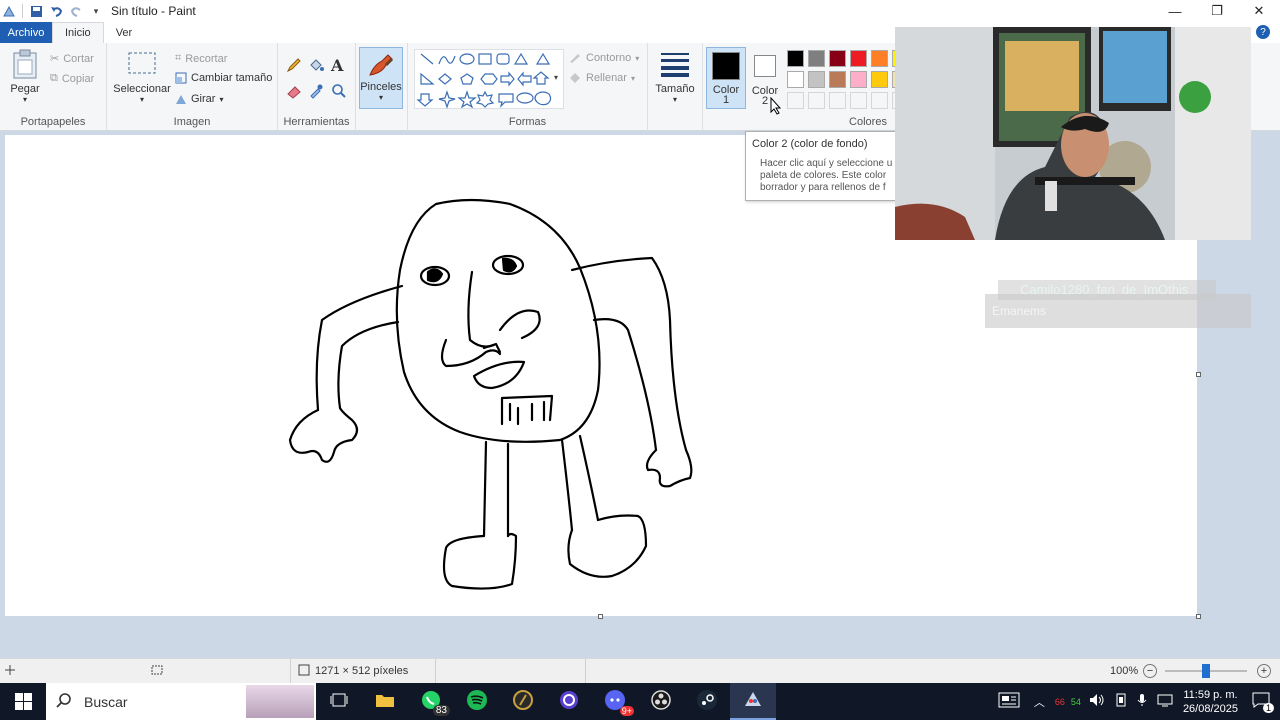  Describe the element at coordinates (385, 701) in the screenshot. I see `file-explorer-button` at that location.